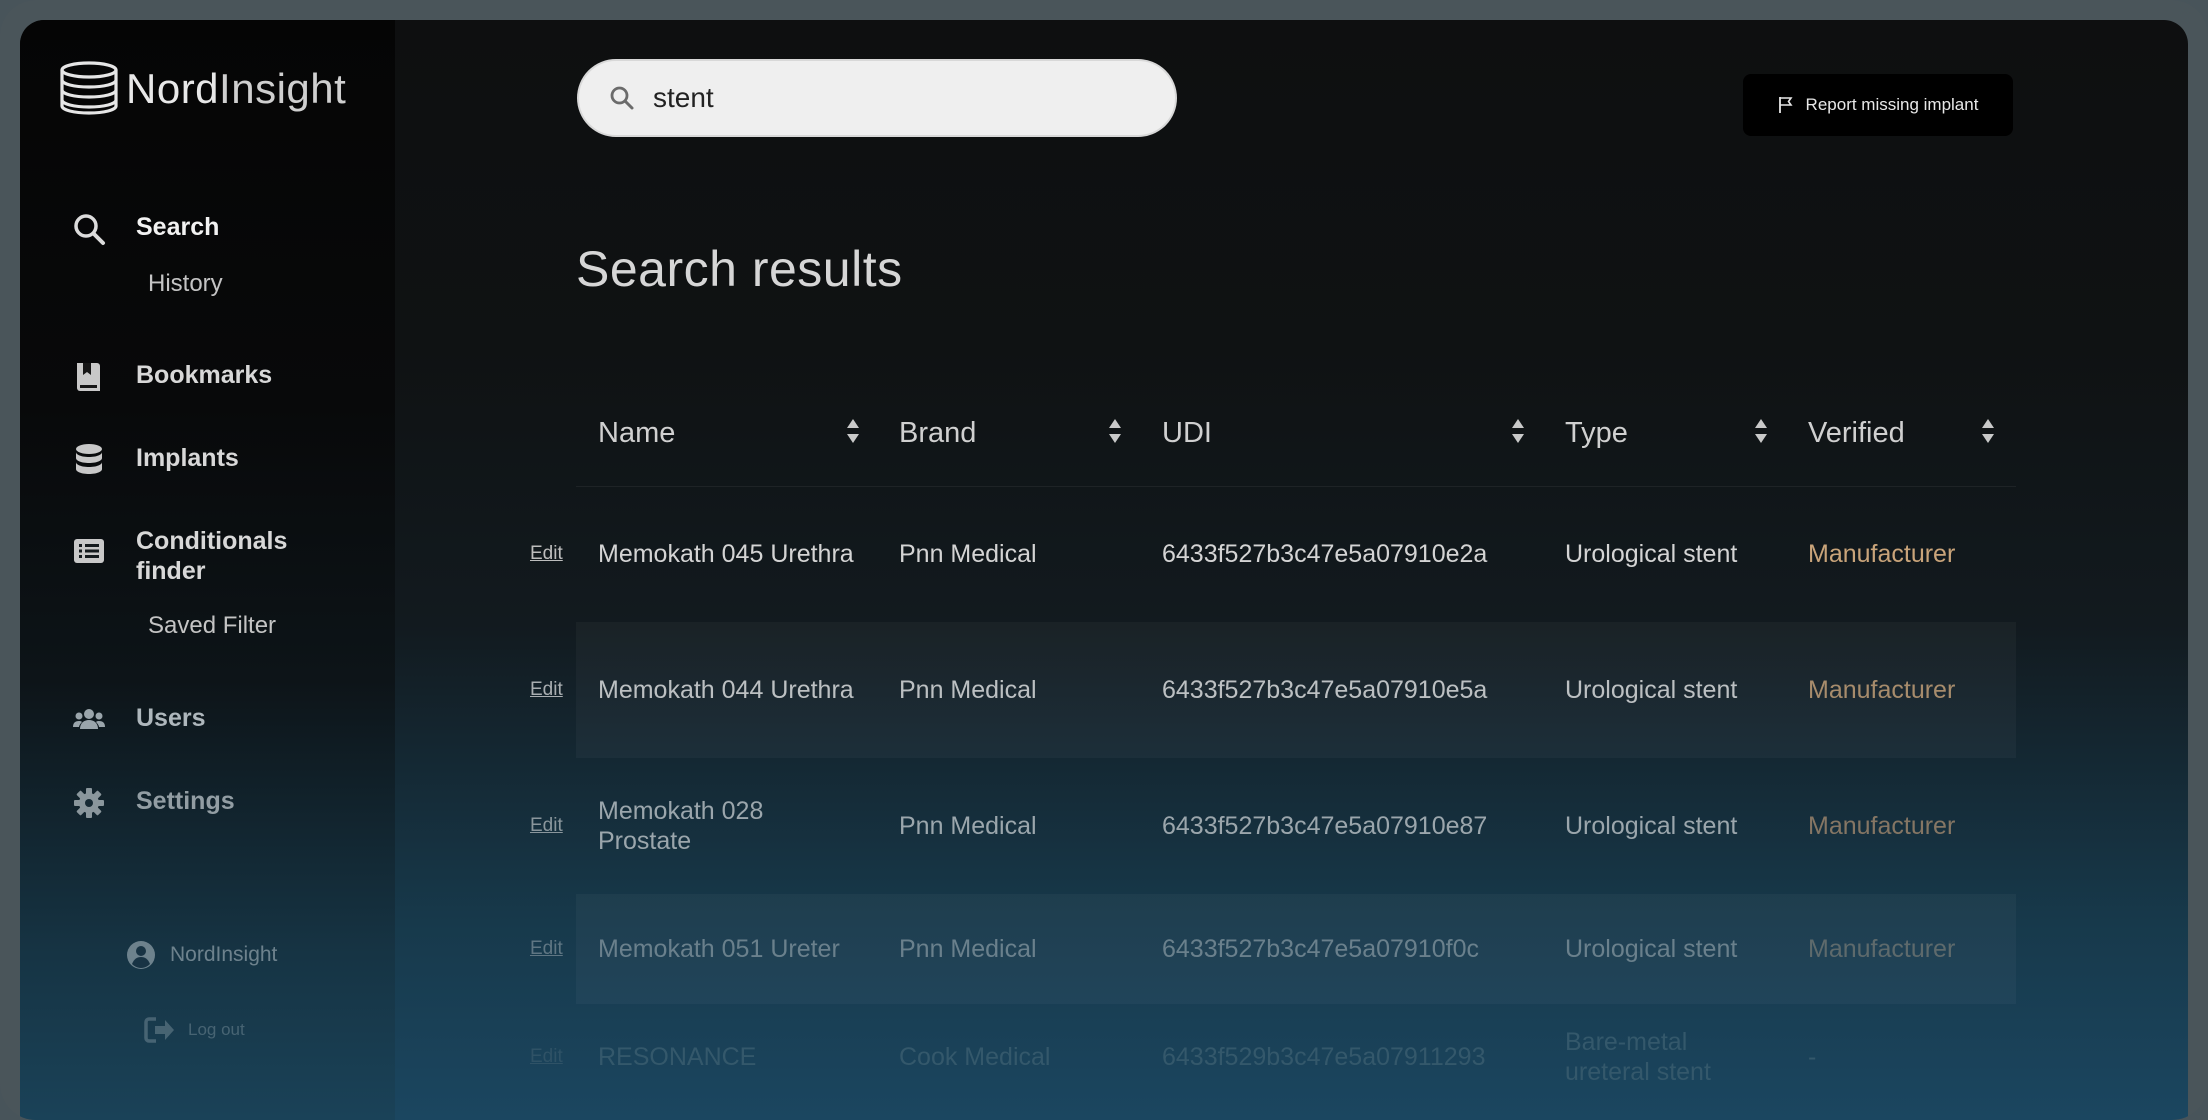 Image resolution: width=2208 pixels, height=1120 pixels. I want to click on column-header-label: Brand, so click(938, 432).